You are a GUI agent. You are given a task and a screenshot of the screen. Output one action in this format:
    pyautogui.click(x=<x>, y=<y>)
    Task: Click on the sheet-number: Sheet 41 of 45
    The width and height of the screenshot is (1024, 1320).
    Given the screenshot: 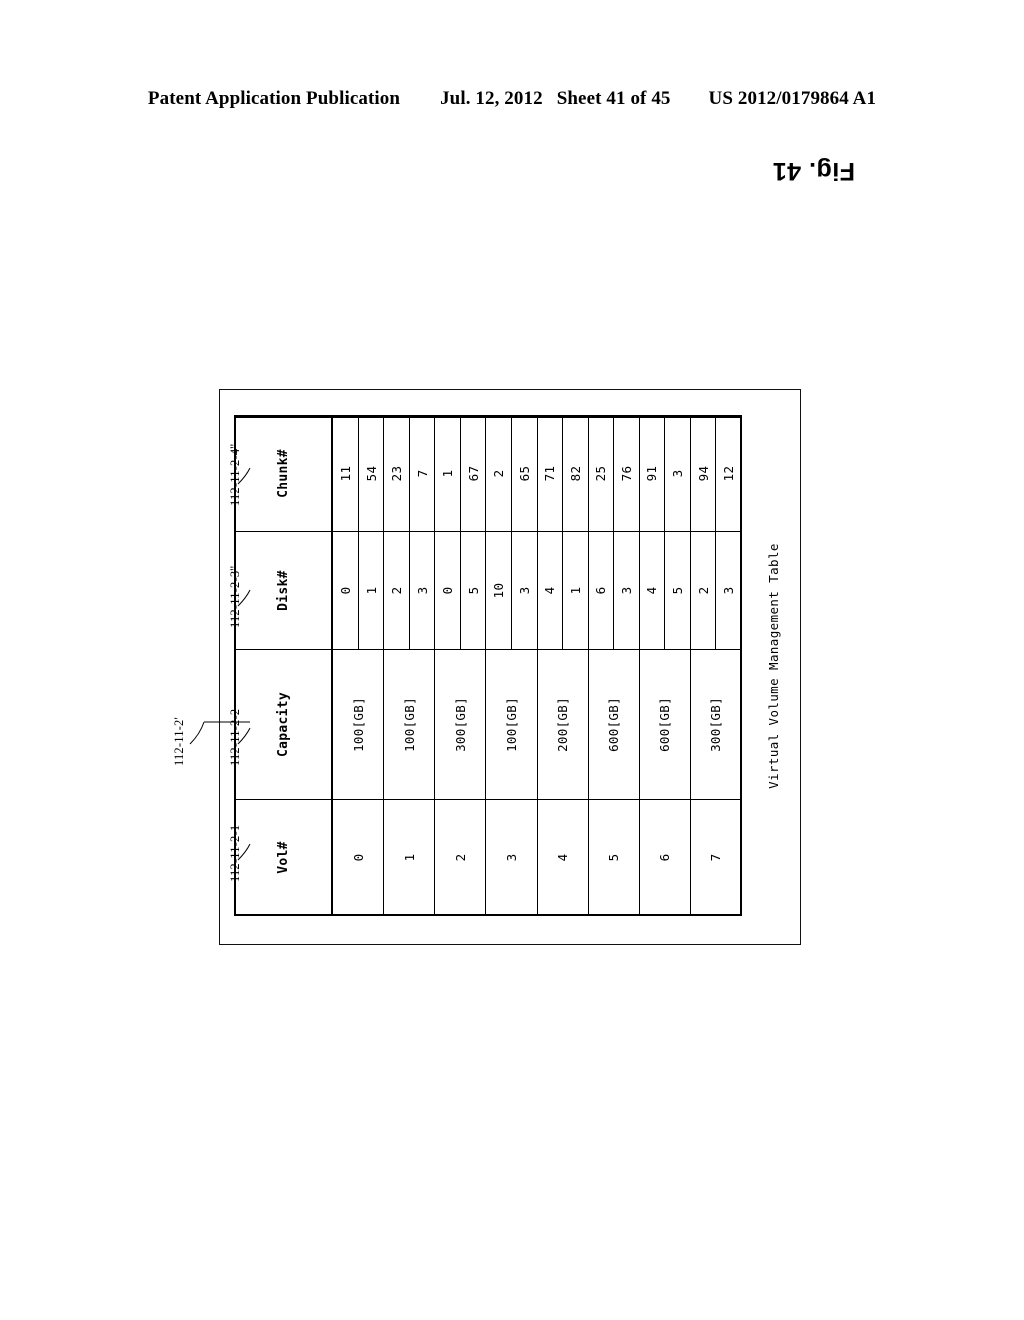 What is the action you would take?
    pyautogui.click(x=613, y=98)
    